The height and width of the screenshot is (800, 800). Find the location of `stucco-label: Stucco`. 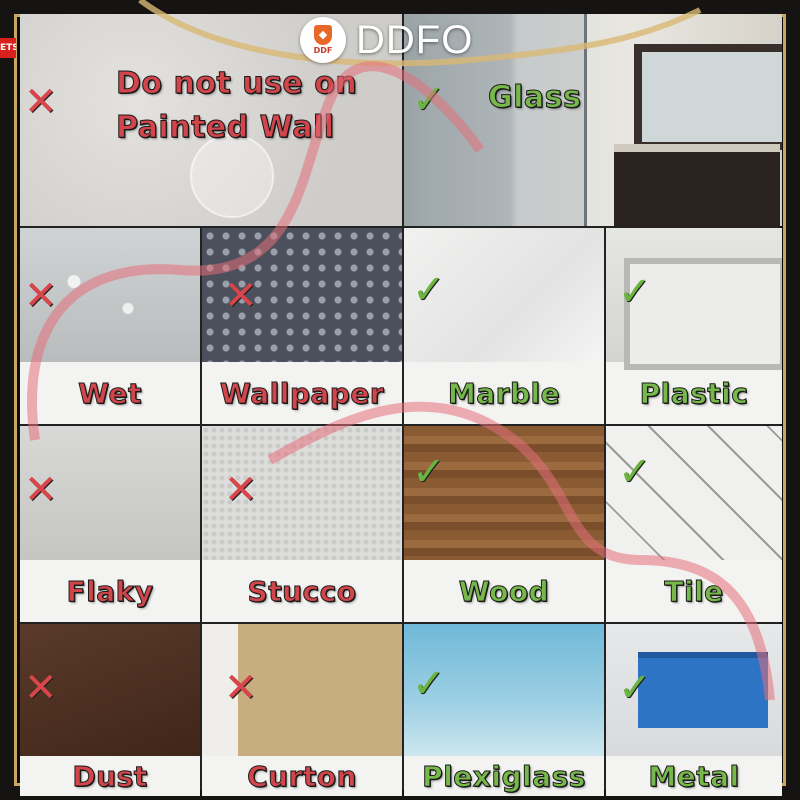

stucco-label: Stucco is located at coordinates (302, 591).